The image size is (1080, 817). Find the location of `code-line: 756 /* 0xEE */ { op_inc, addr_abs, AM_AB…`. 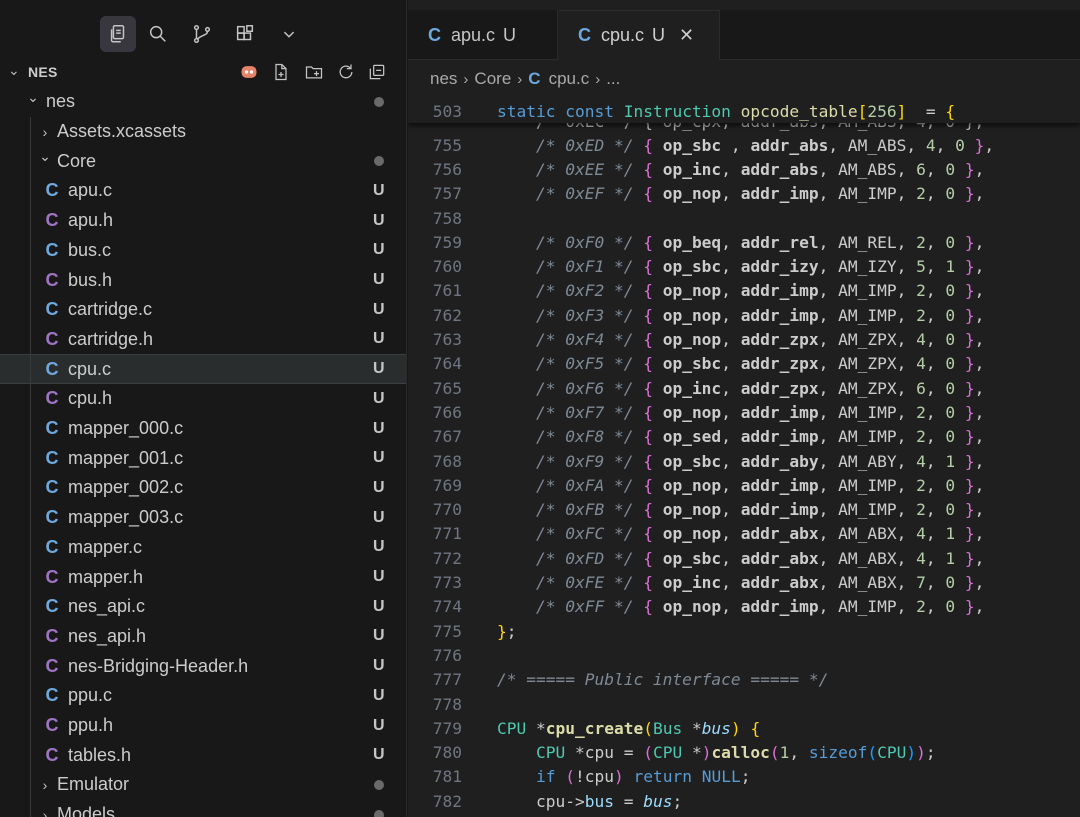

code-line: 756 /* 0xEE */ { op_inc, addr_abs, AM_AB… is located at coordinates (744, 169).